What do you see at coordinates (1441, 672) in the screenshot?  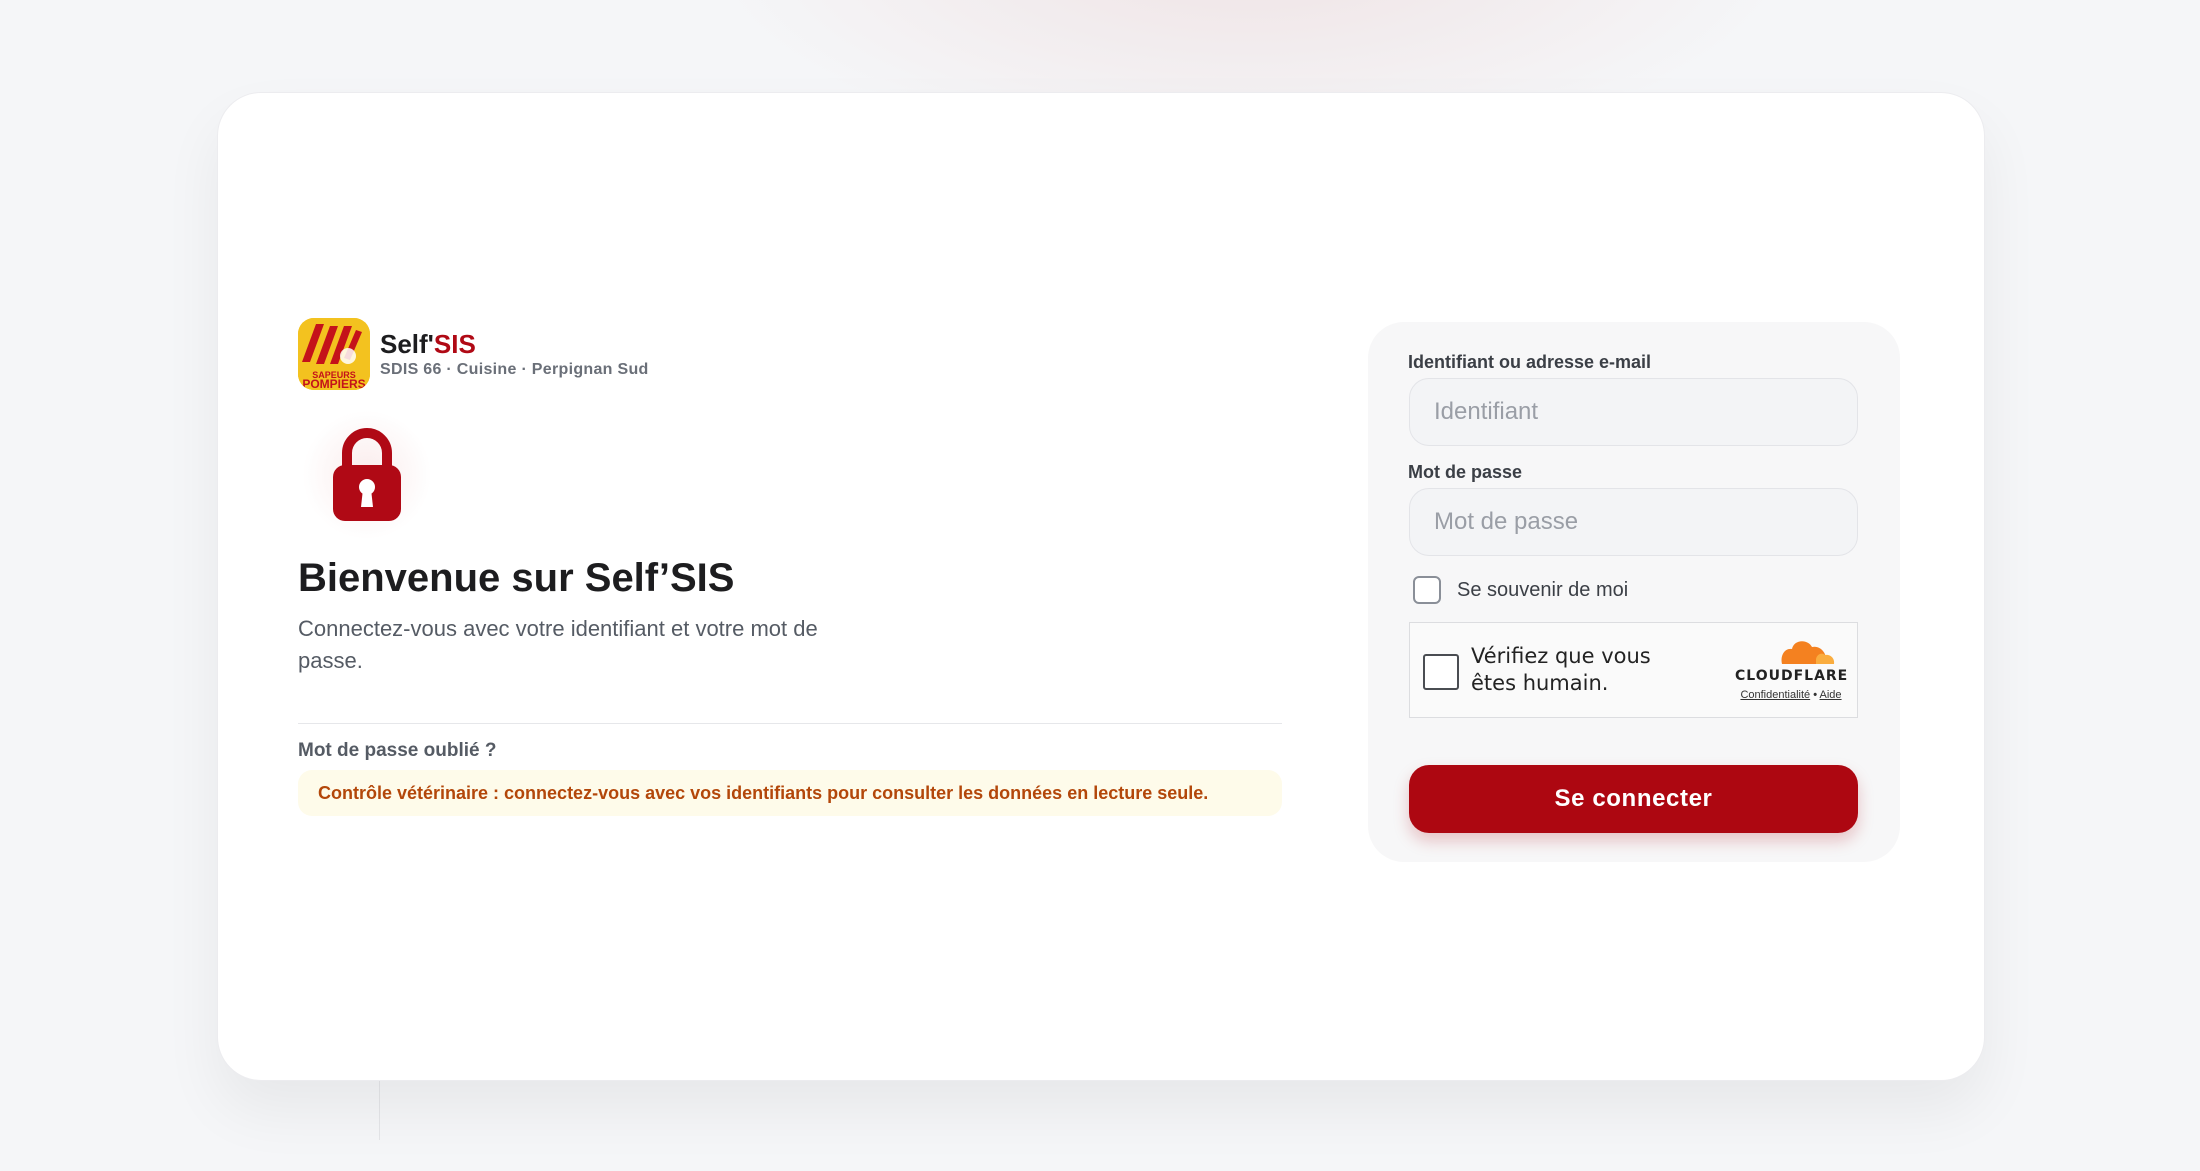 I see `captcha-checkbox` at bounding box center [1441, 672].